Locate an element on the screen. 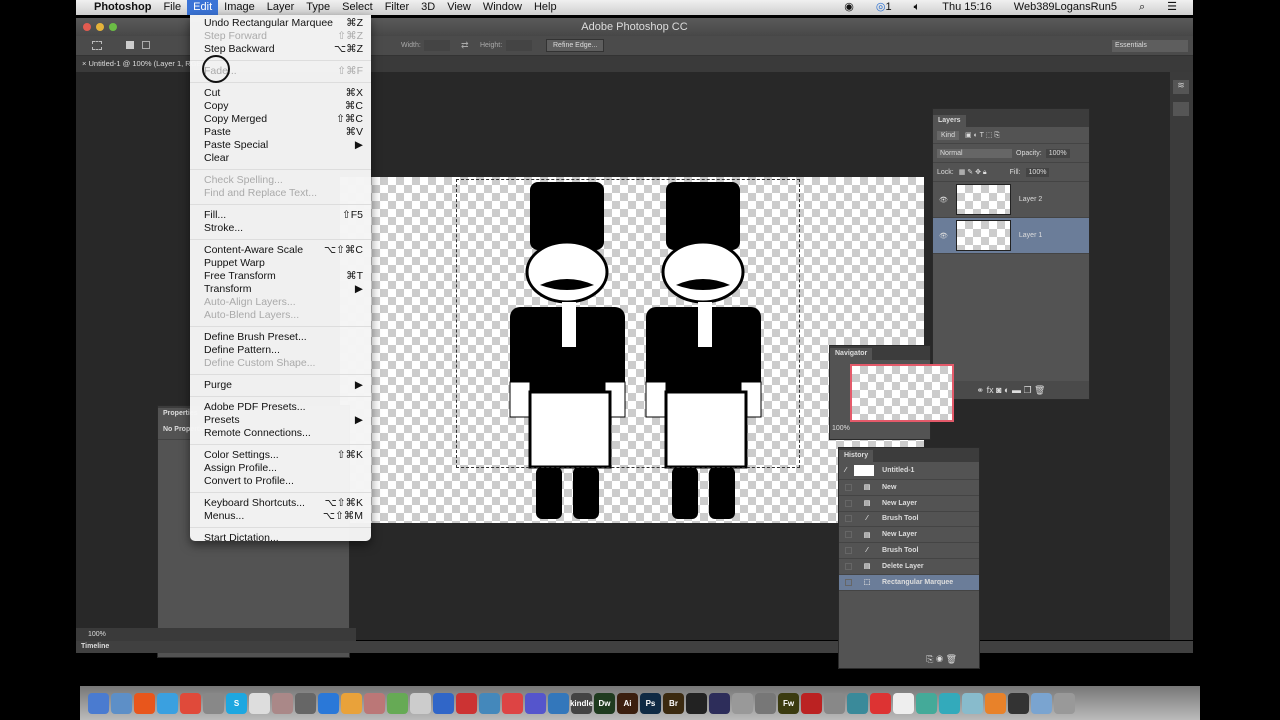 This screenshot has width=1280, height=720. history-actions: ⎘ ◉ 🗑︎ is located at coordinates (941, 659).